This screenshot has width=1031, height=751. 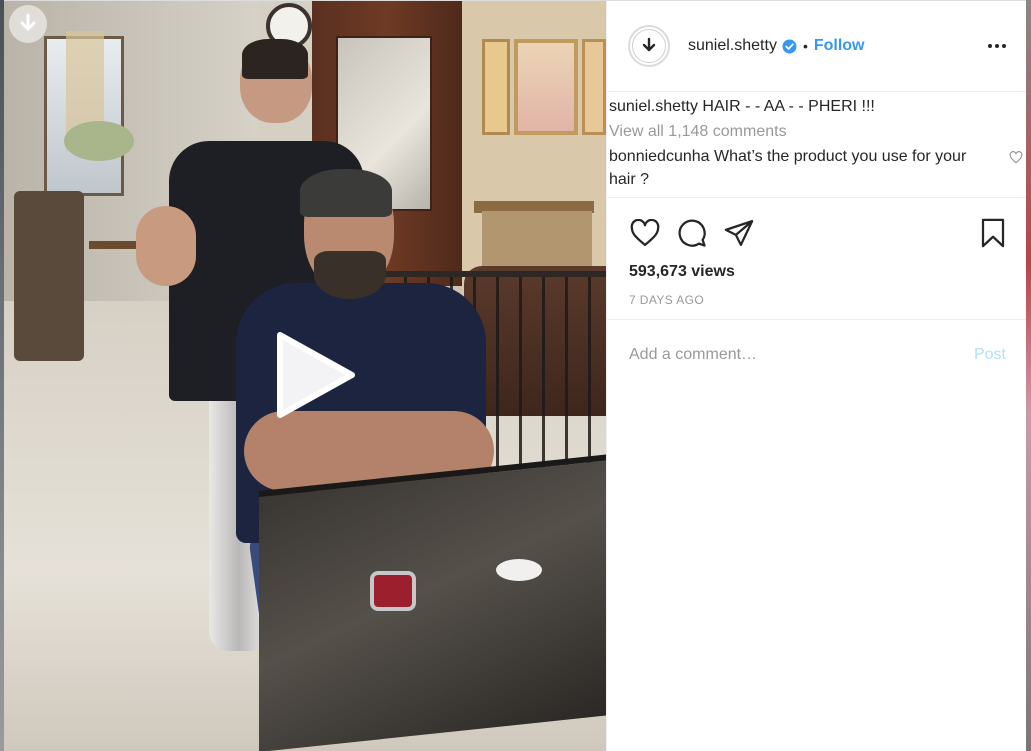 I want to click on comment-username: bonniedcunha, so click(x=659, y=156).